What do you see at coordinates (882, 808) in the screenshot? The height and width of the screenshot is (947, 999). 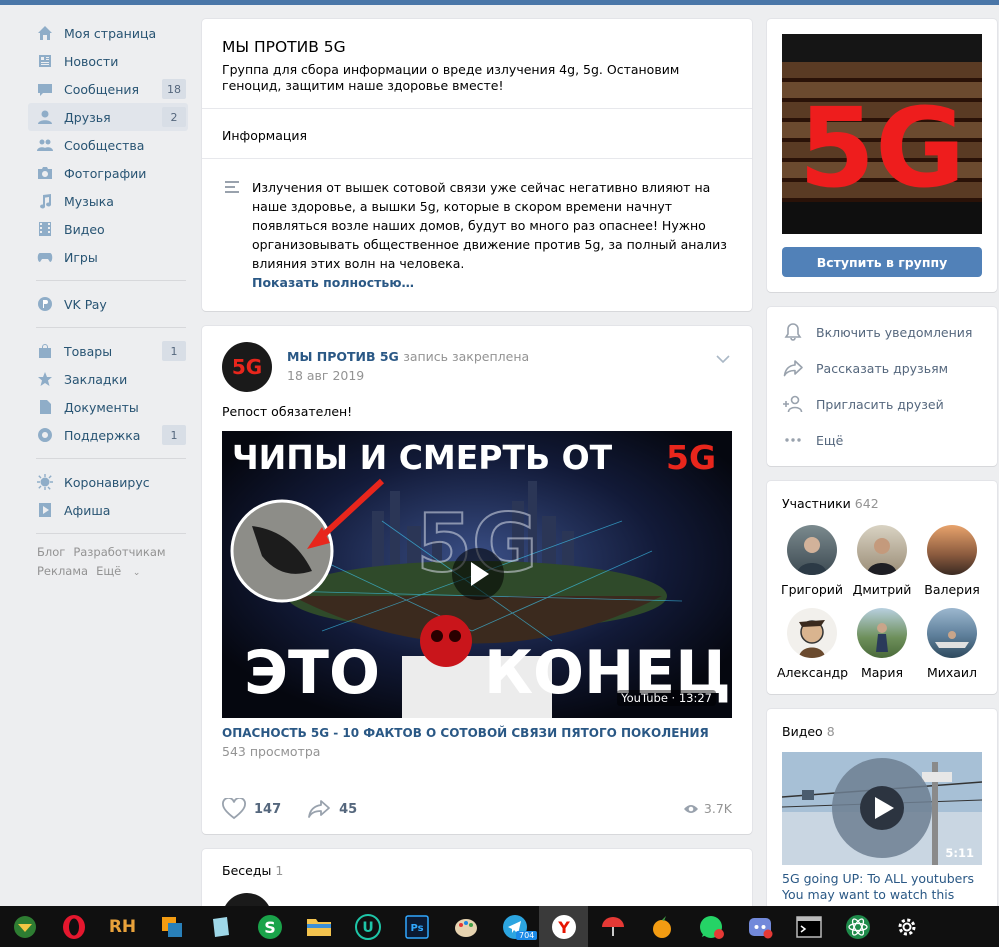 I see `video-item-thumbnail: 5:11` at bounding box center [882, 808].